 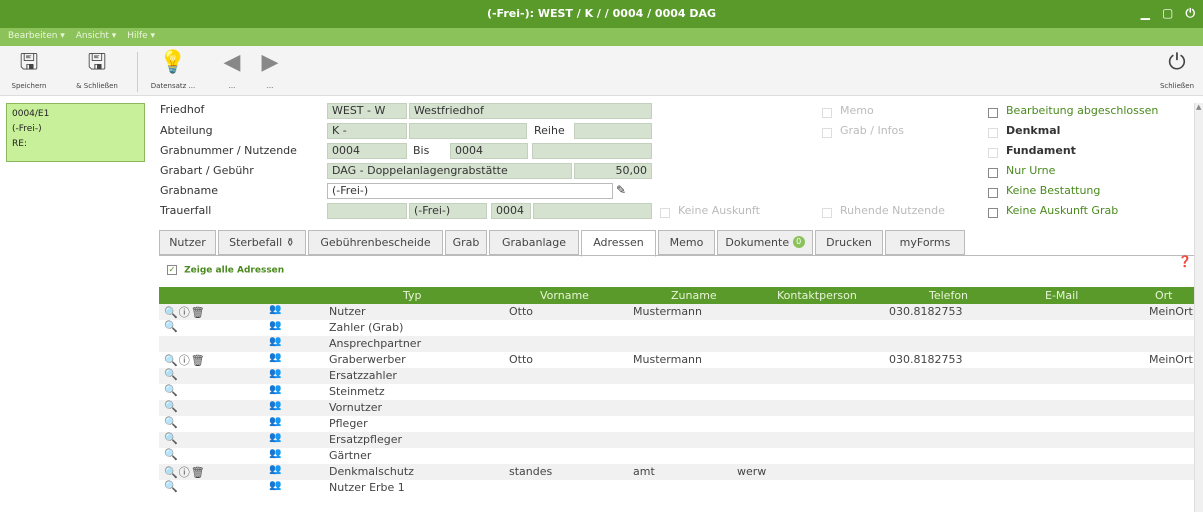 I want to click on ruhende-nutzende-checkbox, so click(x=827, y=213).